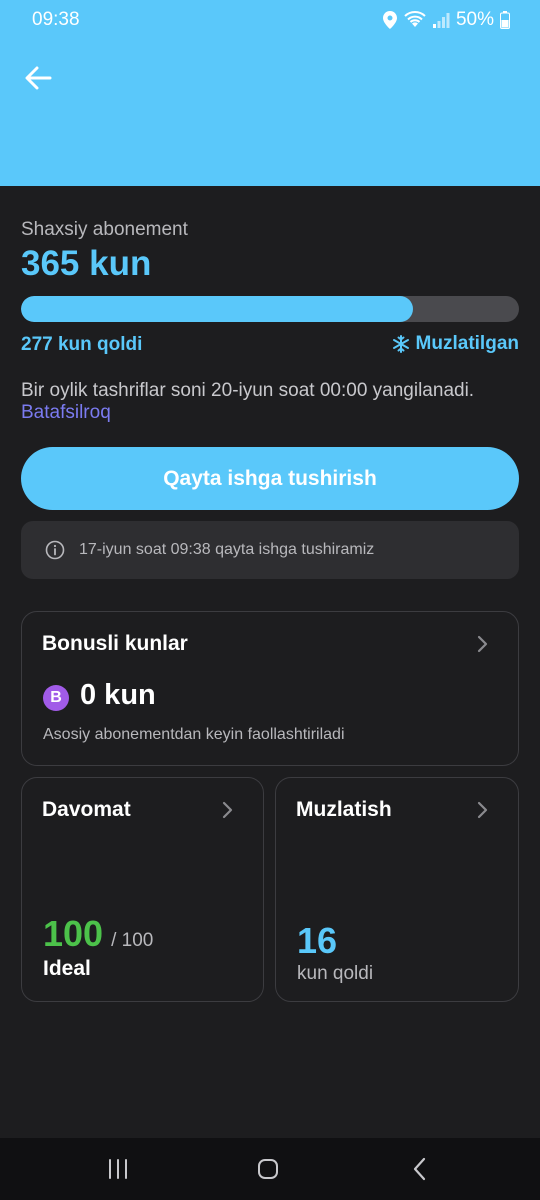 This screenshot has height=1200, width=540. What do you see at coordinates (73, 933) in the screenshot?
I see `attendance-score: 100` at bounding box center [73, 933].